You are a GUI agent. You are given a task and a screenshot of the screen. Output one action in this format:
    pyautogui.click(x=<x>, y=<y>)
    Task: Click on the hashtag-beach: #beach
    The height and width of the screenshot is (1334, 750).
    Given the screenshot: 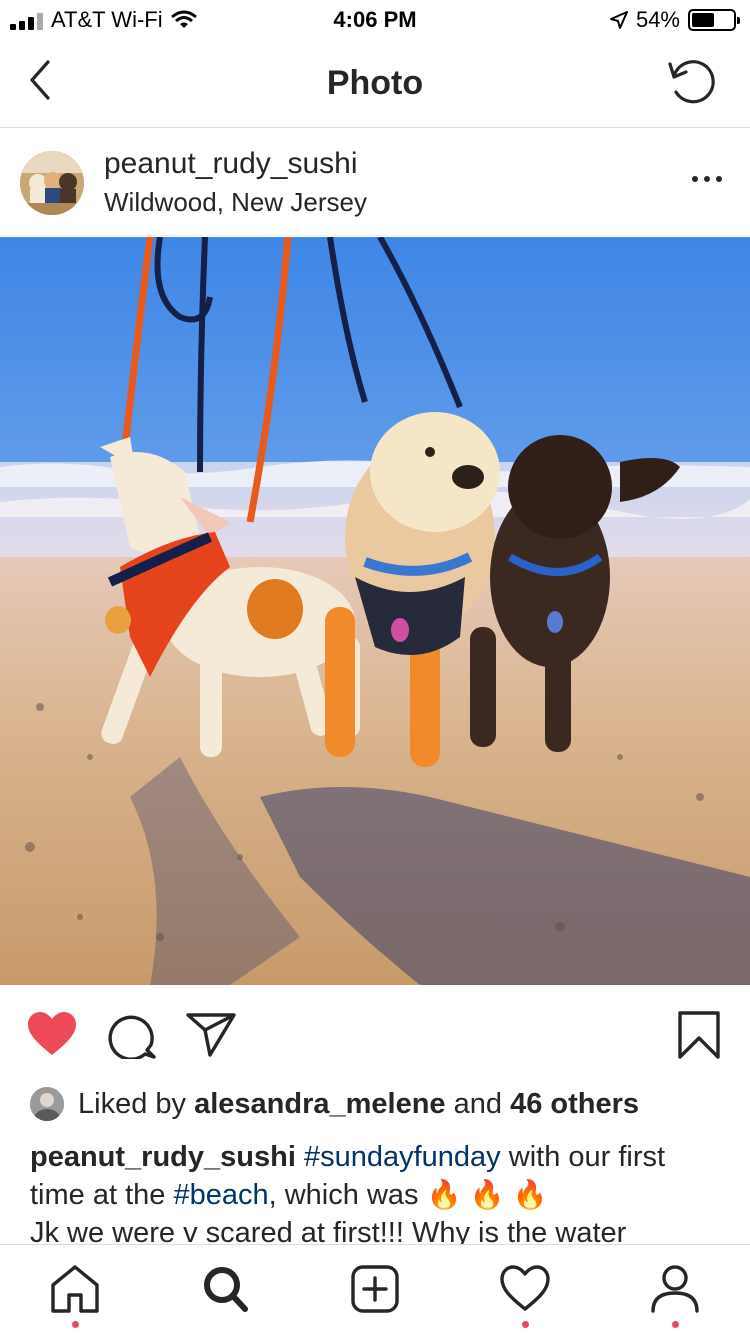 What is the action you would take?
    pyautogui.click(x=220, y=1195)
    